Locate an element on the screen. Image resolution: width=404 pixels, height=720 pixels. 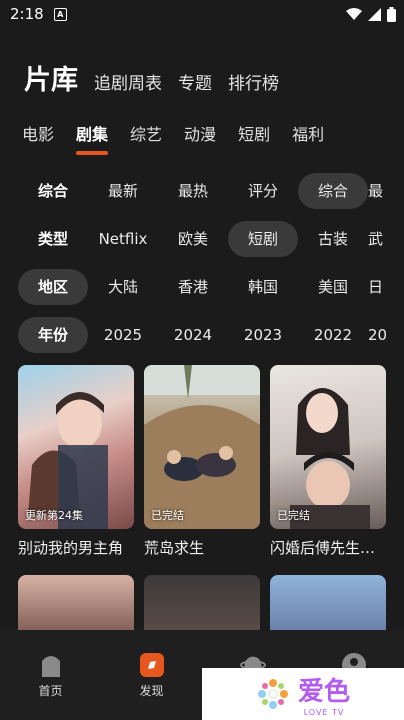
status-bar: 2:18 A is located at coordinates (202, 14).